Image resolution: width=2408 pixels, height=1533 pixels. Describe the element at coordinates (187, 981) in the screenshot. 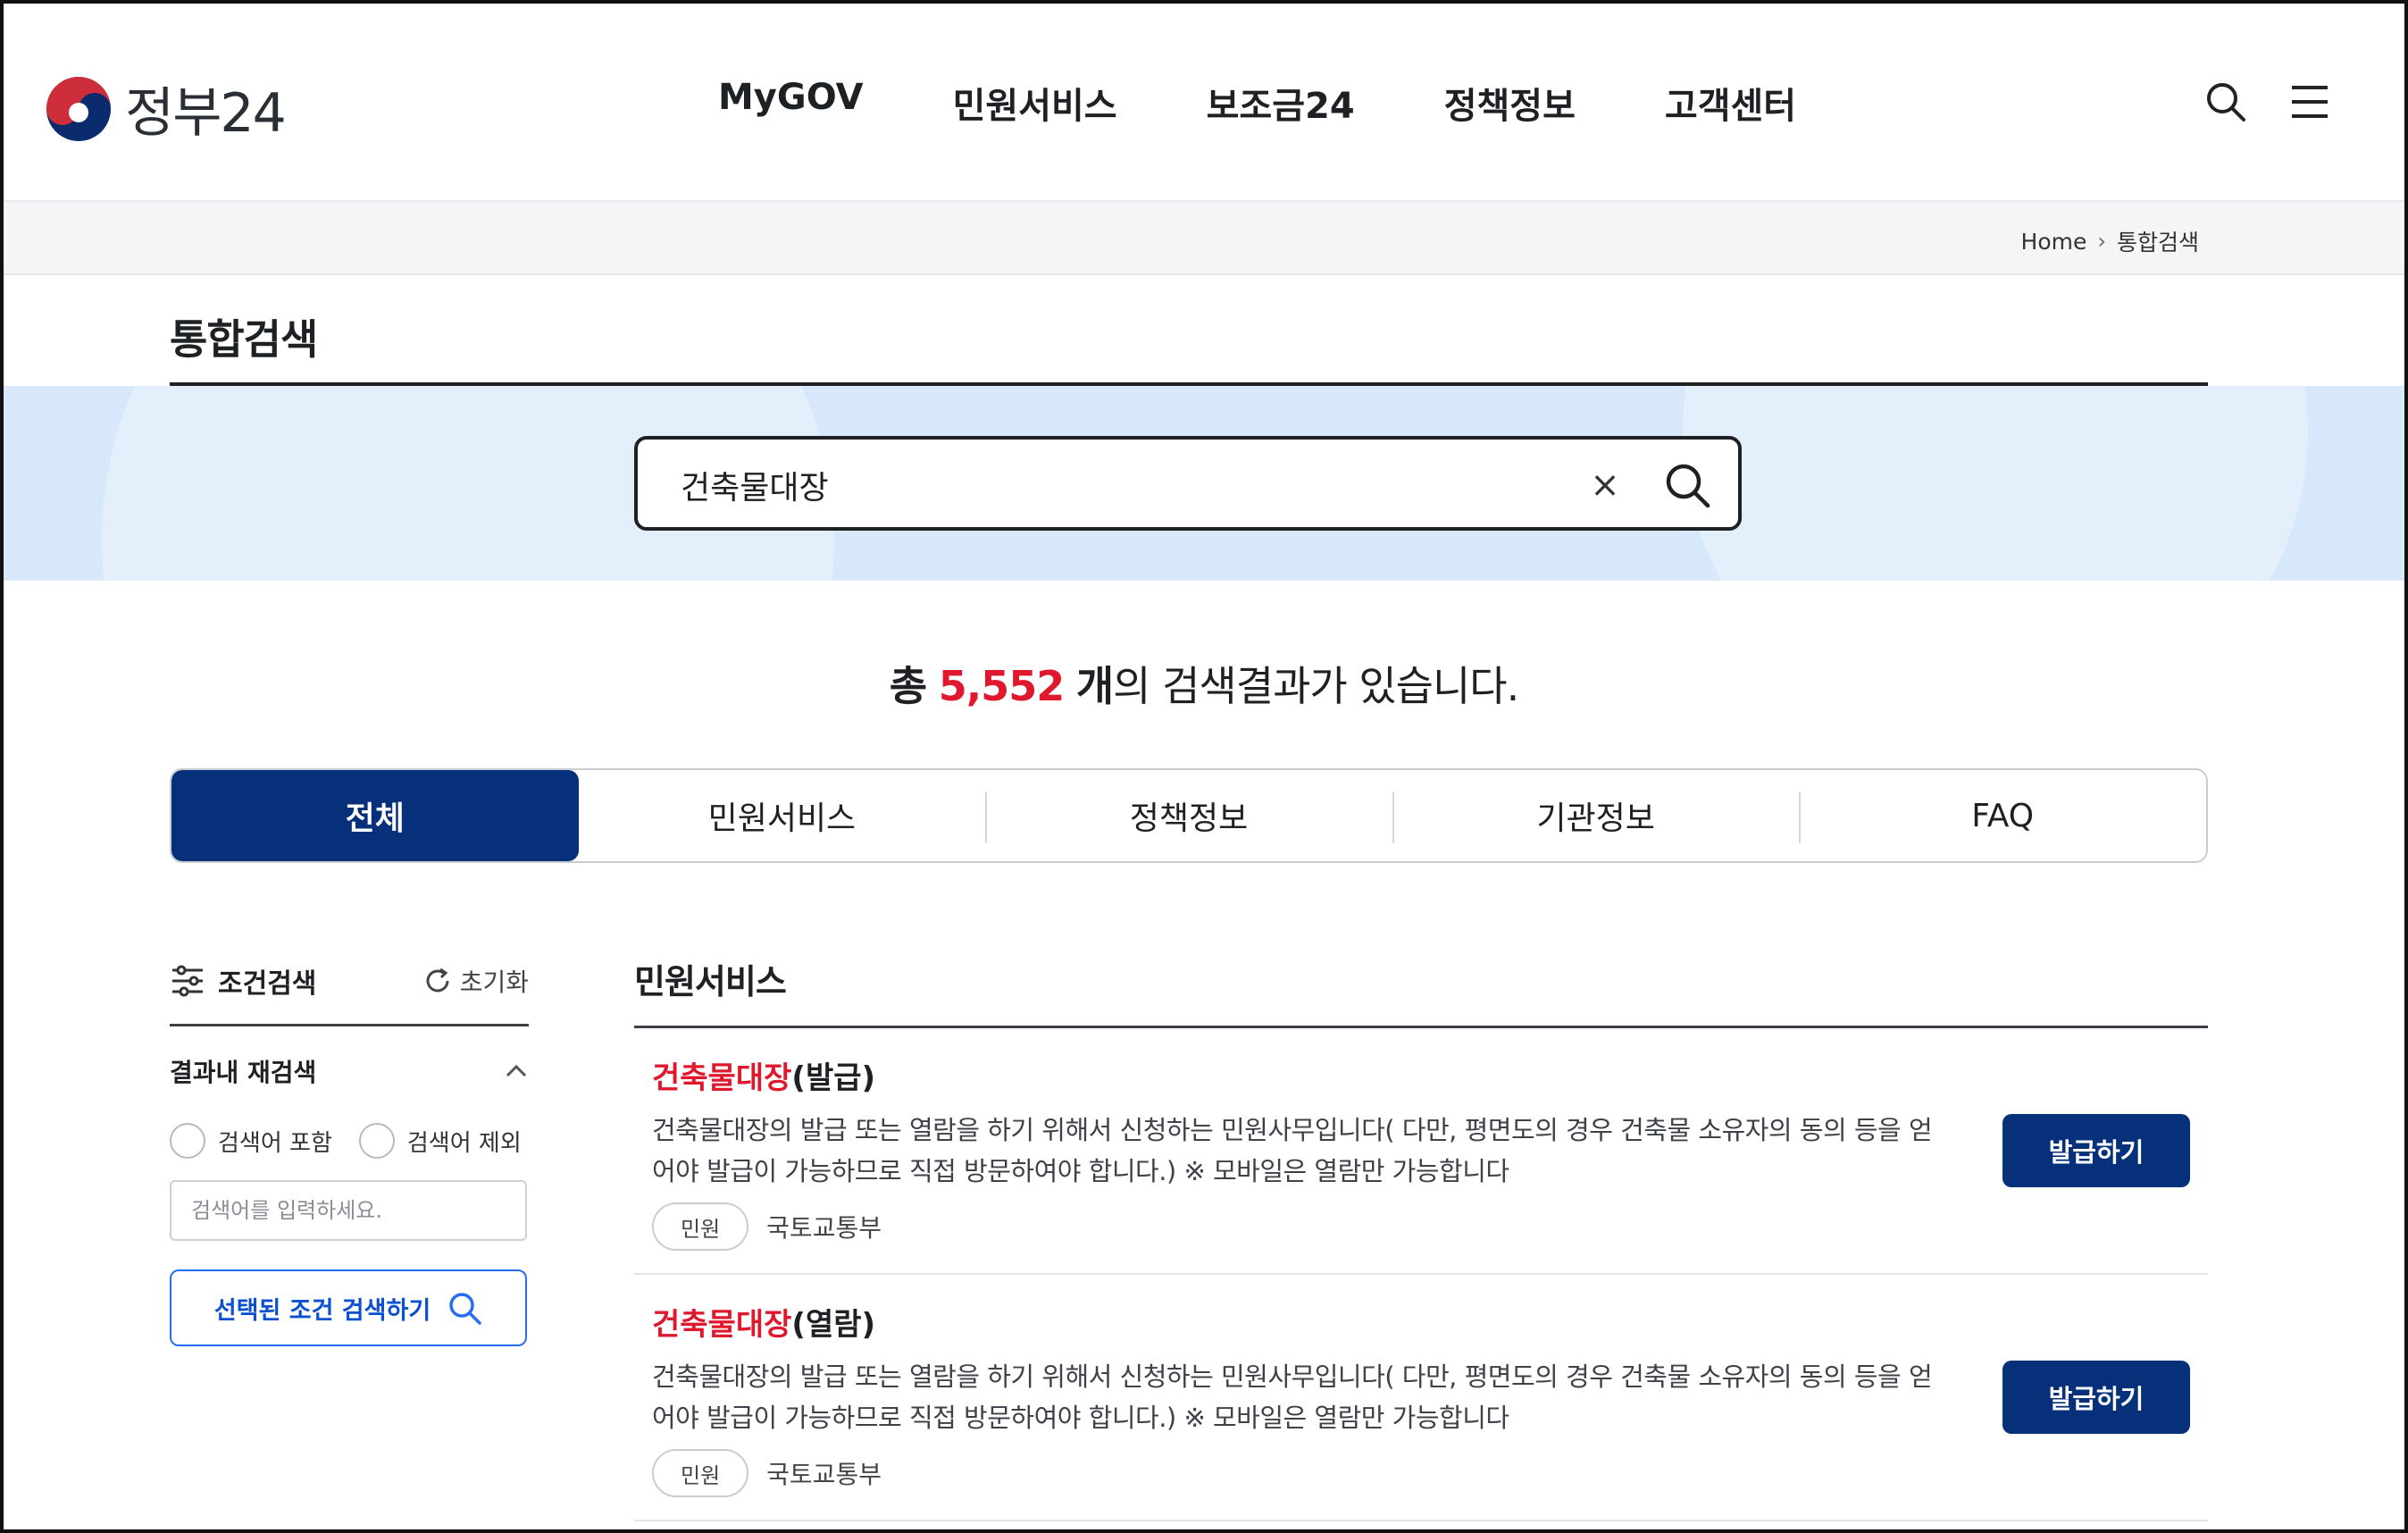

I see `filter-sliders-icon` at that location.